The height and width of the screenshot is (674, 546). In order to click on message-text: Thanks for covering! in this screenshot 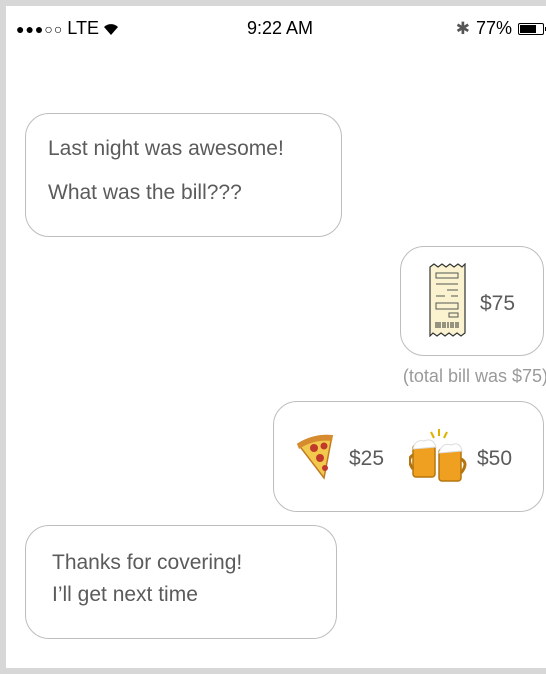, I will do `click(147, 562)`.